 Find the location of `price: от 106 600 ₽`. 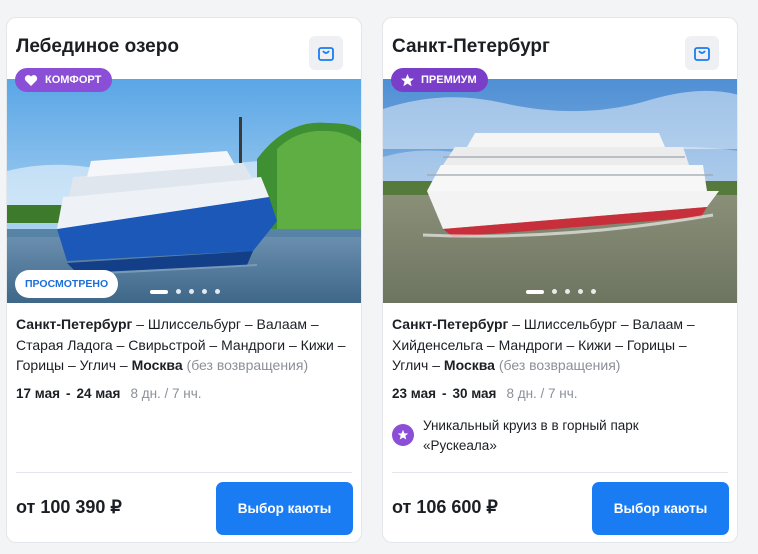

price: от 106 600 ₽ is located at coordinates (445, 507).